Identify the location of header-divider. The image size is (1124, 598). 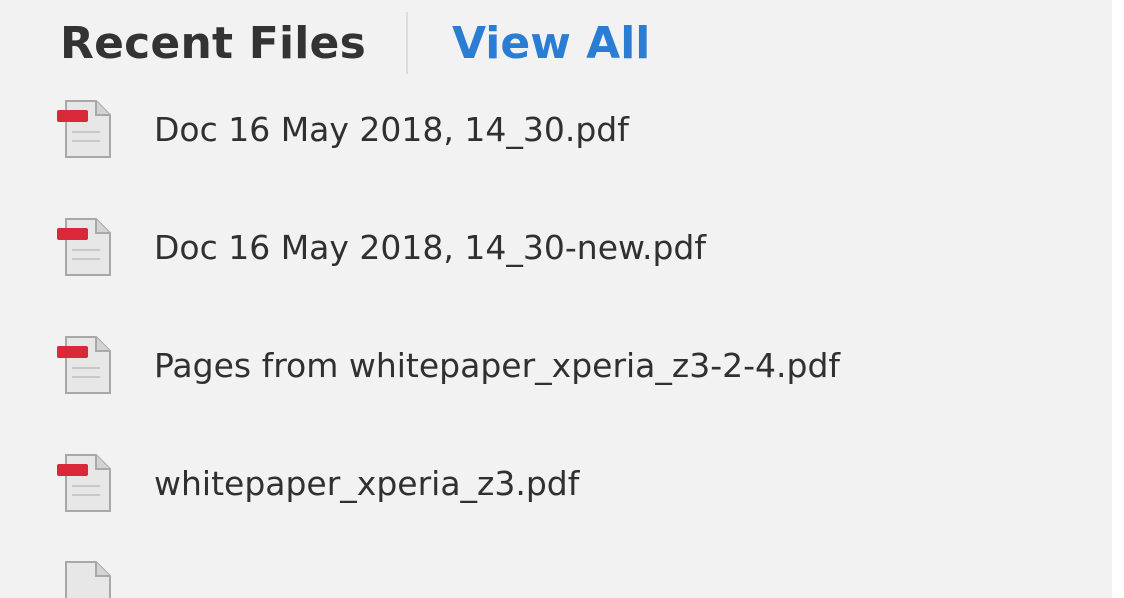
(406, 43).